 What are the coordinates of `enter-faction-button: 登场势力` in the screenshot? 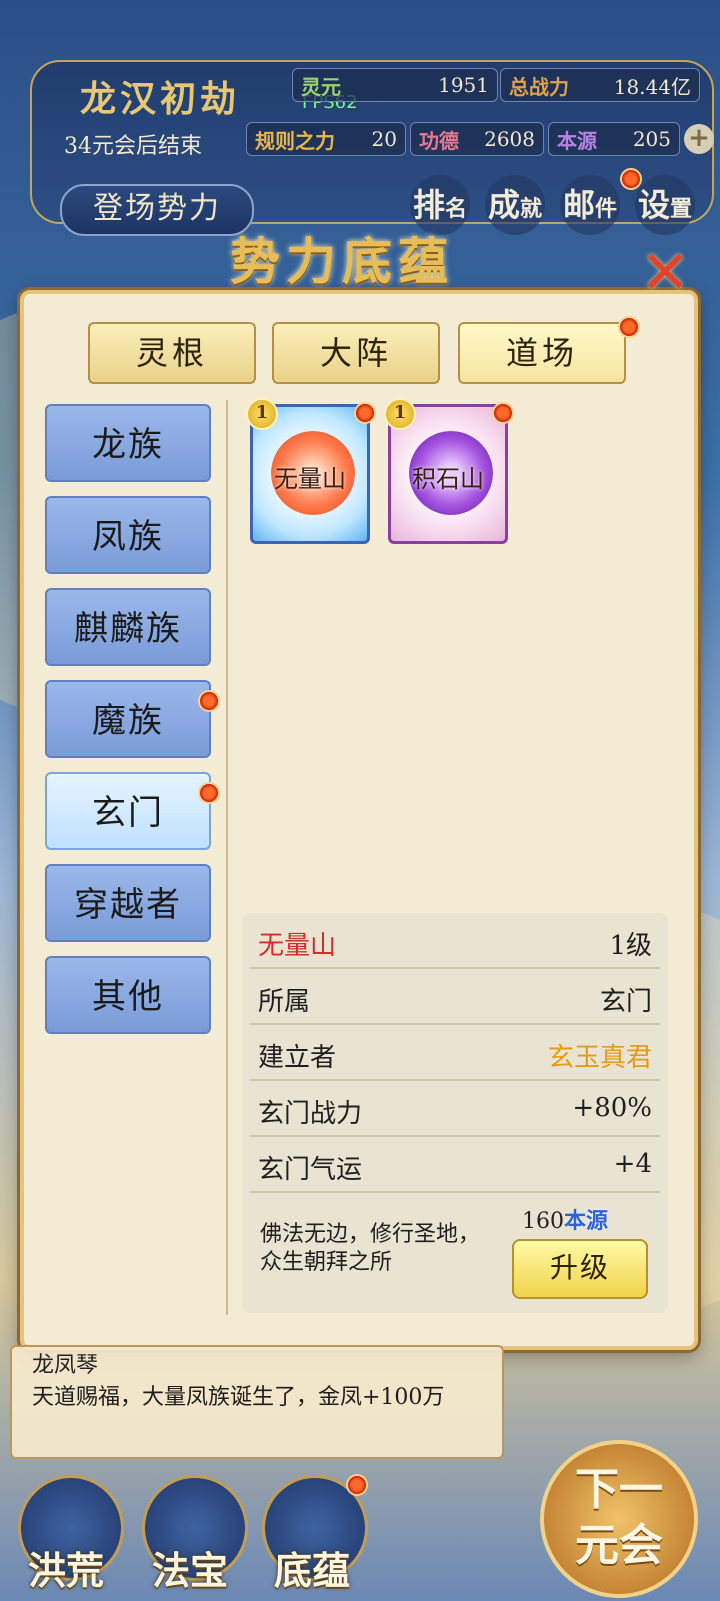 It's located at (157, 210).